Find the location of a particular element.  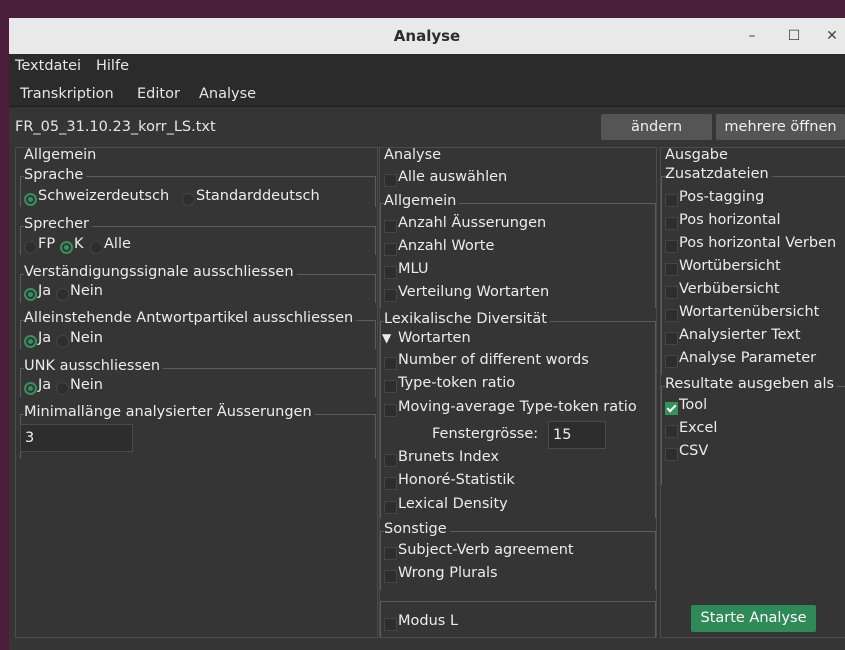

mlu-checkbox is located at coordinates (390, 272).